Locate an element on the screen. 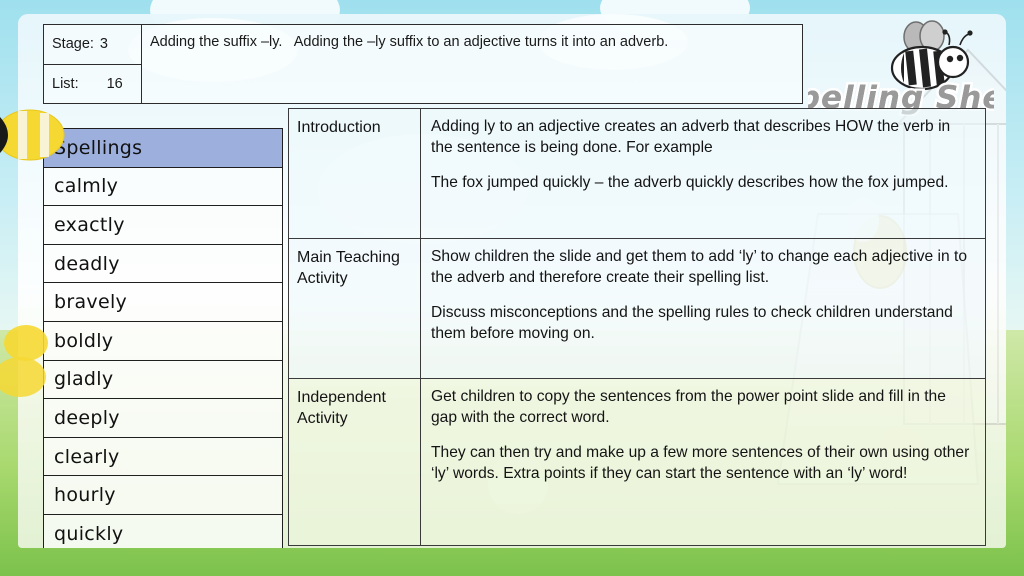 The image size is (1024, 576). header-meta-column: Stage: 3 List: 16 is located at coordinates (93, 64).